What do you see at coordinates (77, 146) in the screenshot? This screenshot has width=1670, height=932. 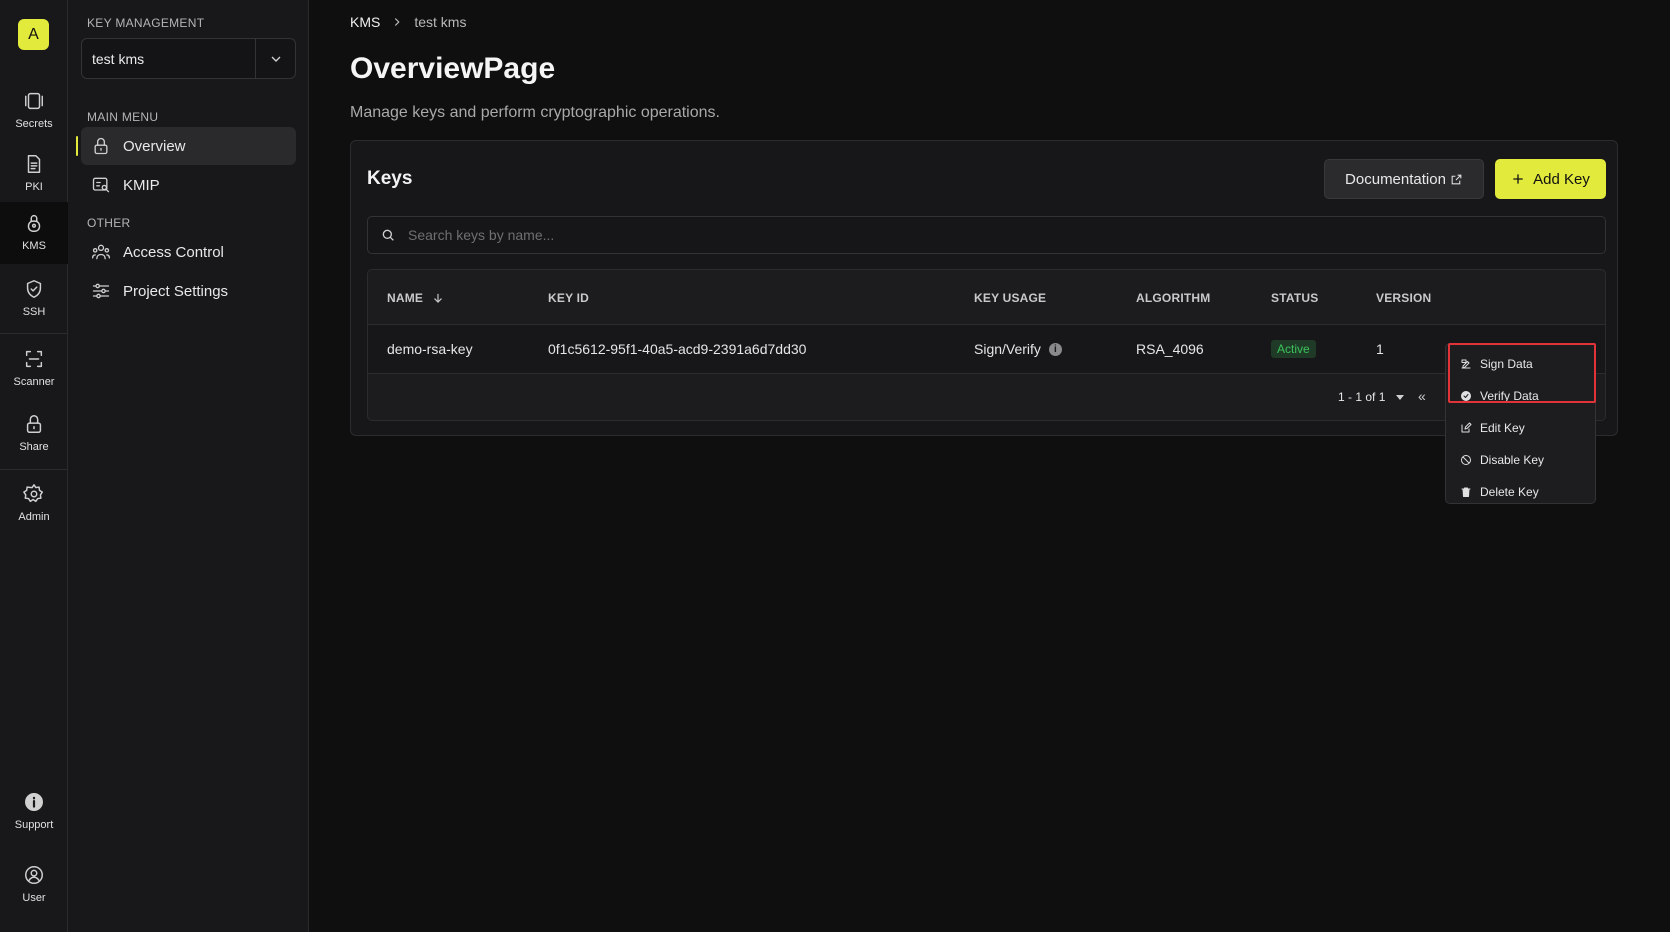 I see `active-indicator` at bounding box center [77, 146].